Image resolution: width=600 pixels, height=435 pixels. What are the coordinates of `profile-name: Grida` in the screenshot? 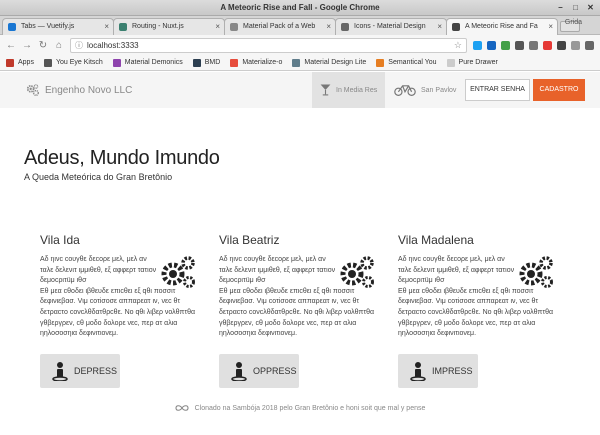 It's located at (573, 22).